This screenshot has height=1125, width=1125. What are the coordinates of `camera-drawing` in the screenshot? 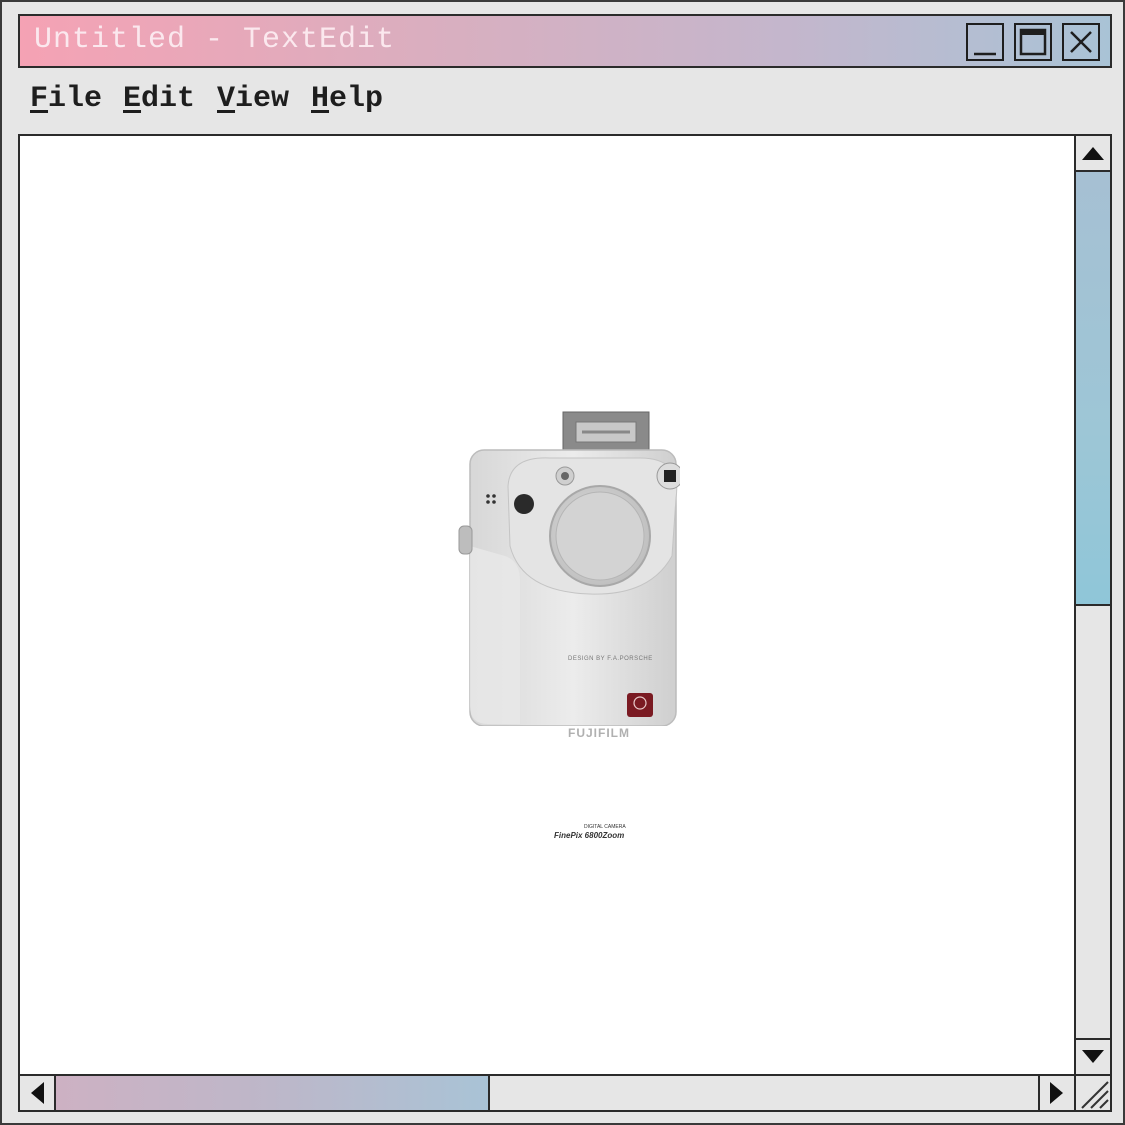 It's located at (577, 569).